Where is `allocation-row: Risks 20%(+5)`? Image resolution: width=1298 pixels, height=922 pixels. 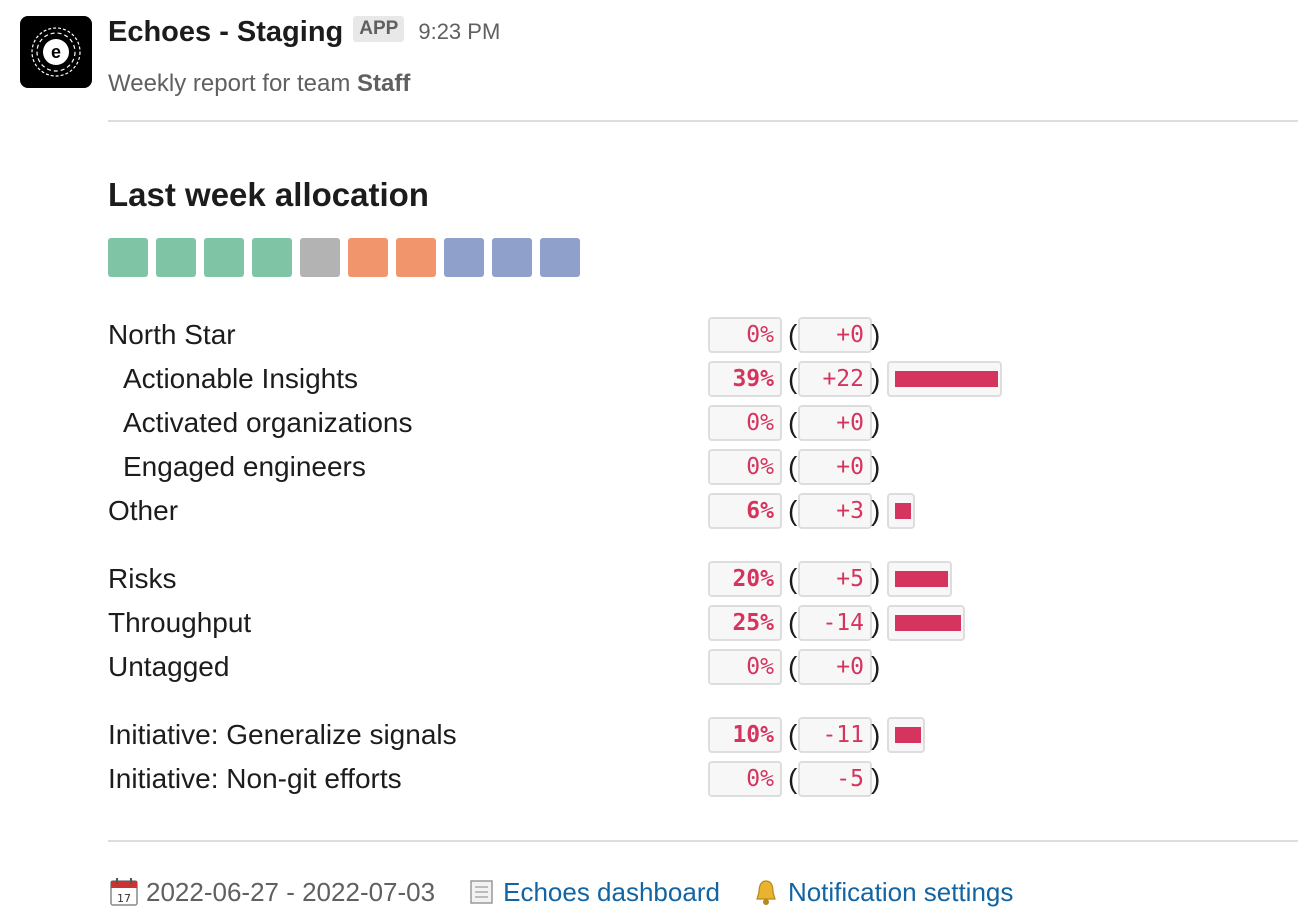
allocation-row: Risks 20%(+5) is located at coordinates (649, 579).